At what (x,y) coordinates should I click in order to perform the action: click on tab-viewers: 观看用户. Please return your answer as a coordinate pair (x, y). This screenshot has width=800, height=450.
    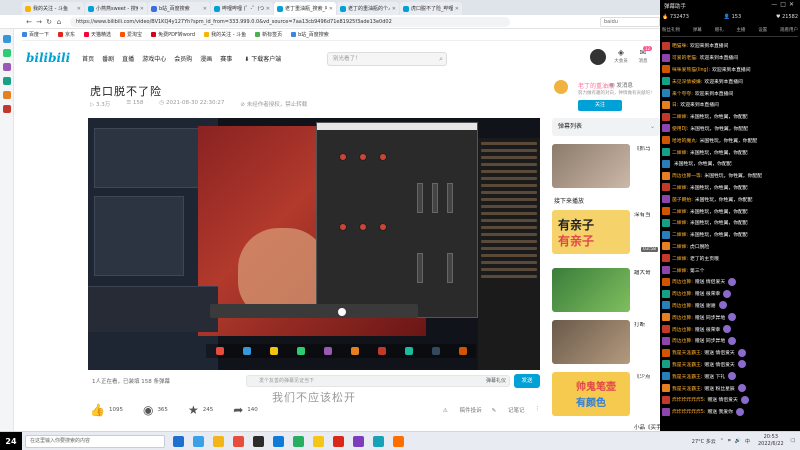
    Looking at the image, I should click on (789, 31).